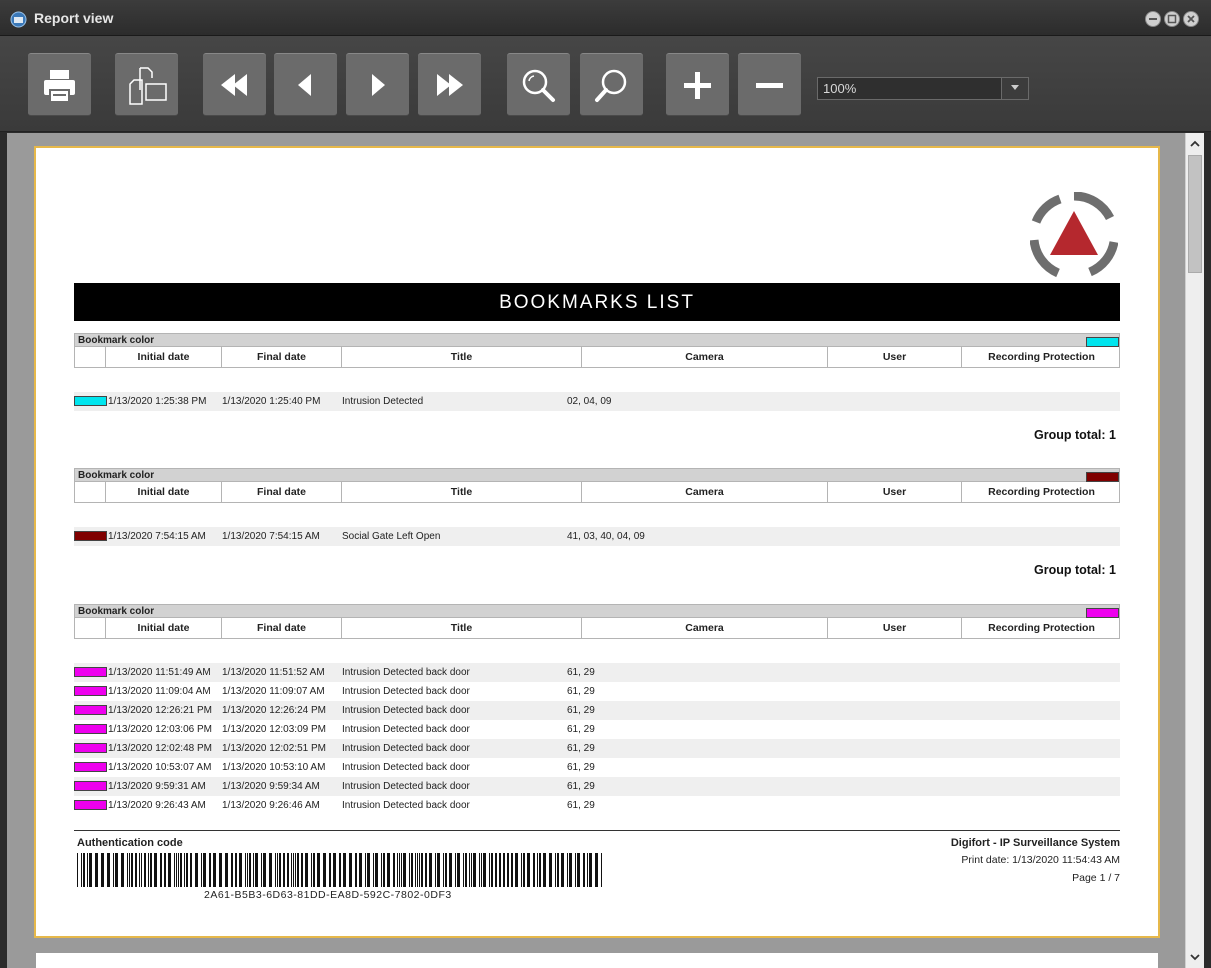 The image size is (1211, 968). I want to click on maximize-icon, so click(1172, 19).